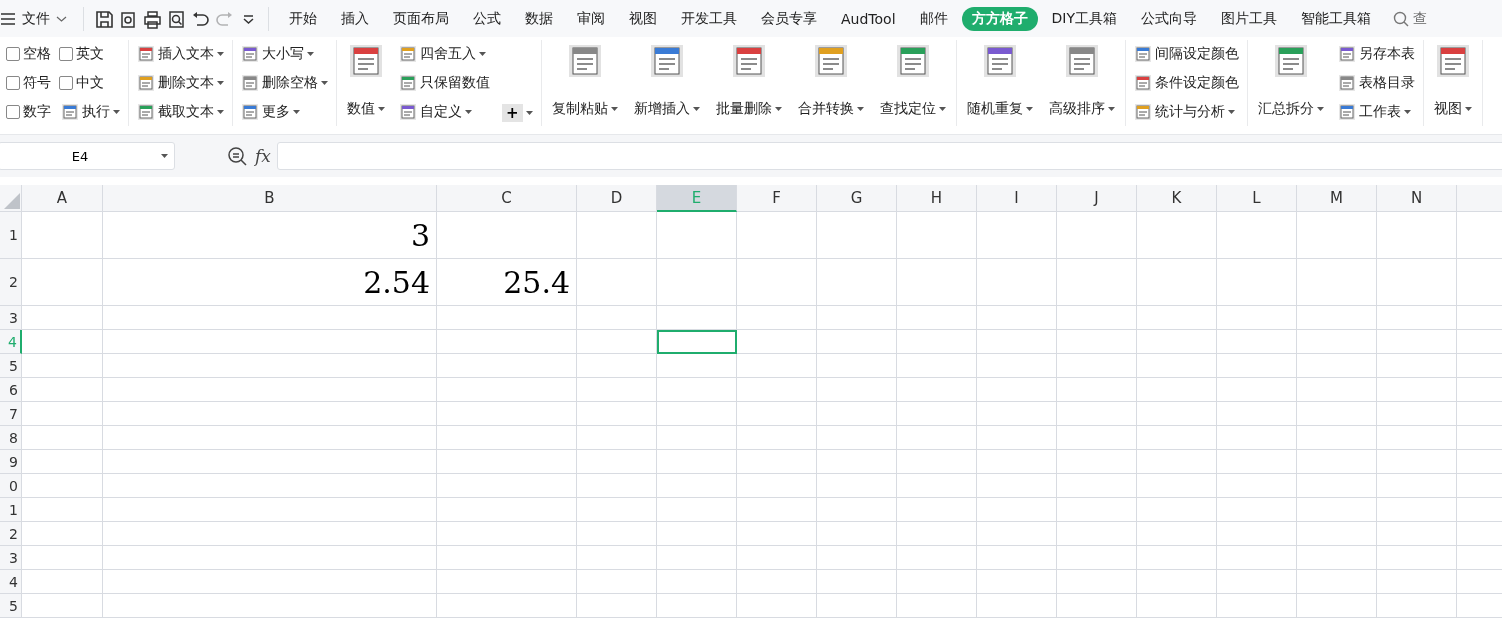  Describe the element at coordinates (366, 82) in the screenshot. I see `ribbon-button: 数值` at that location.